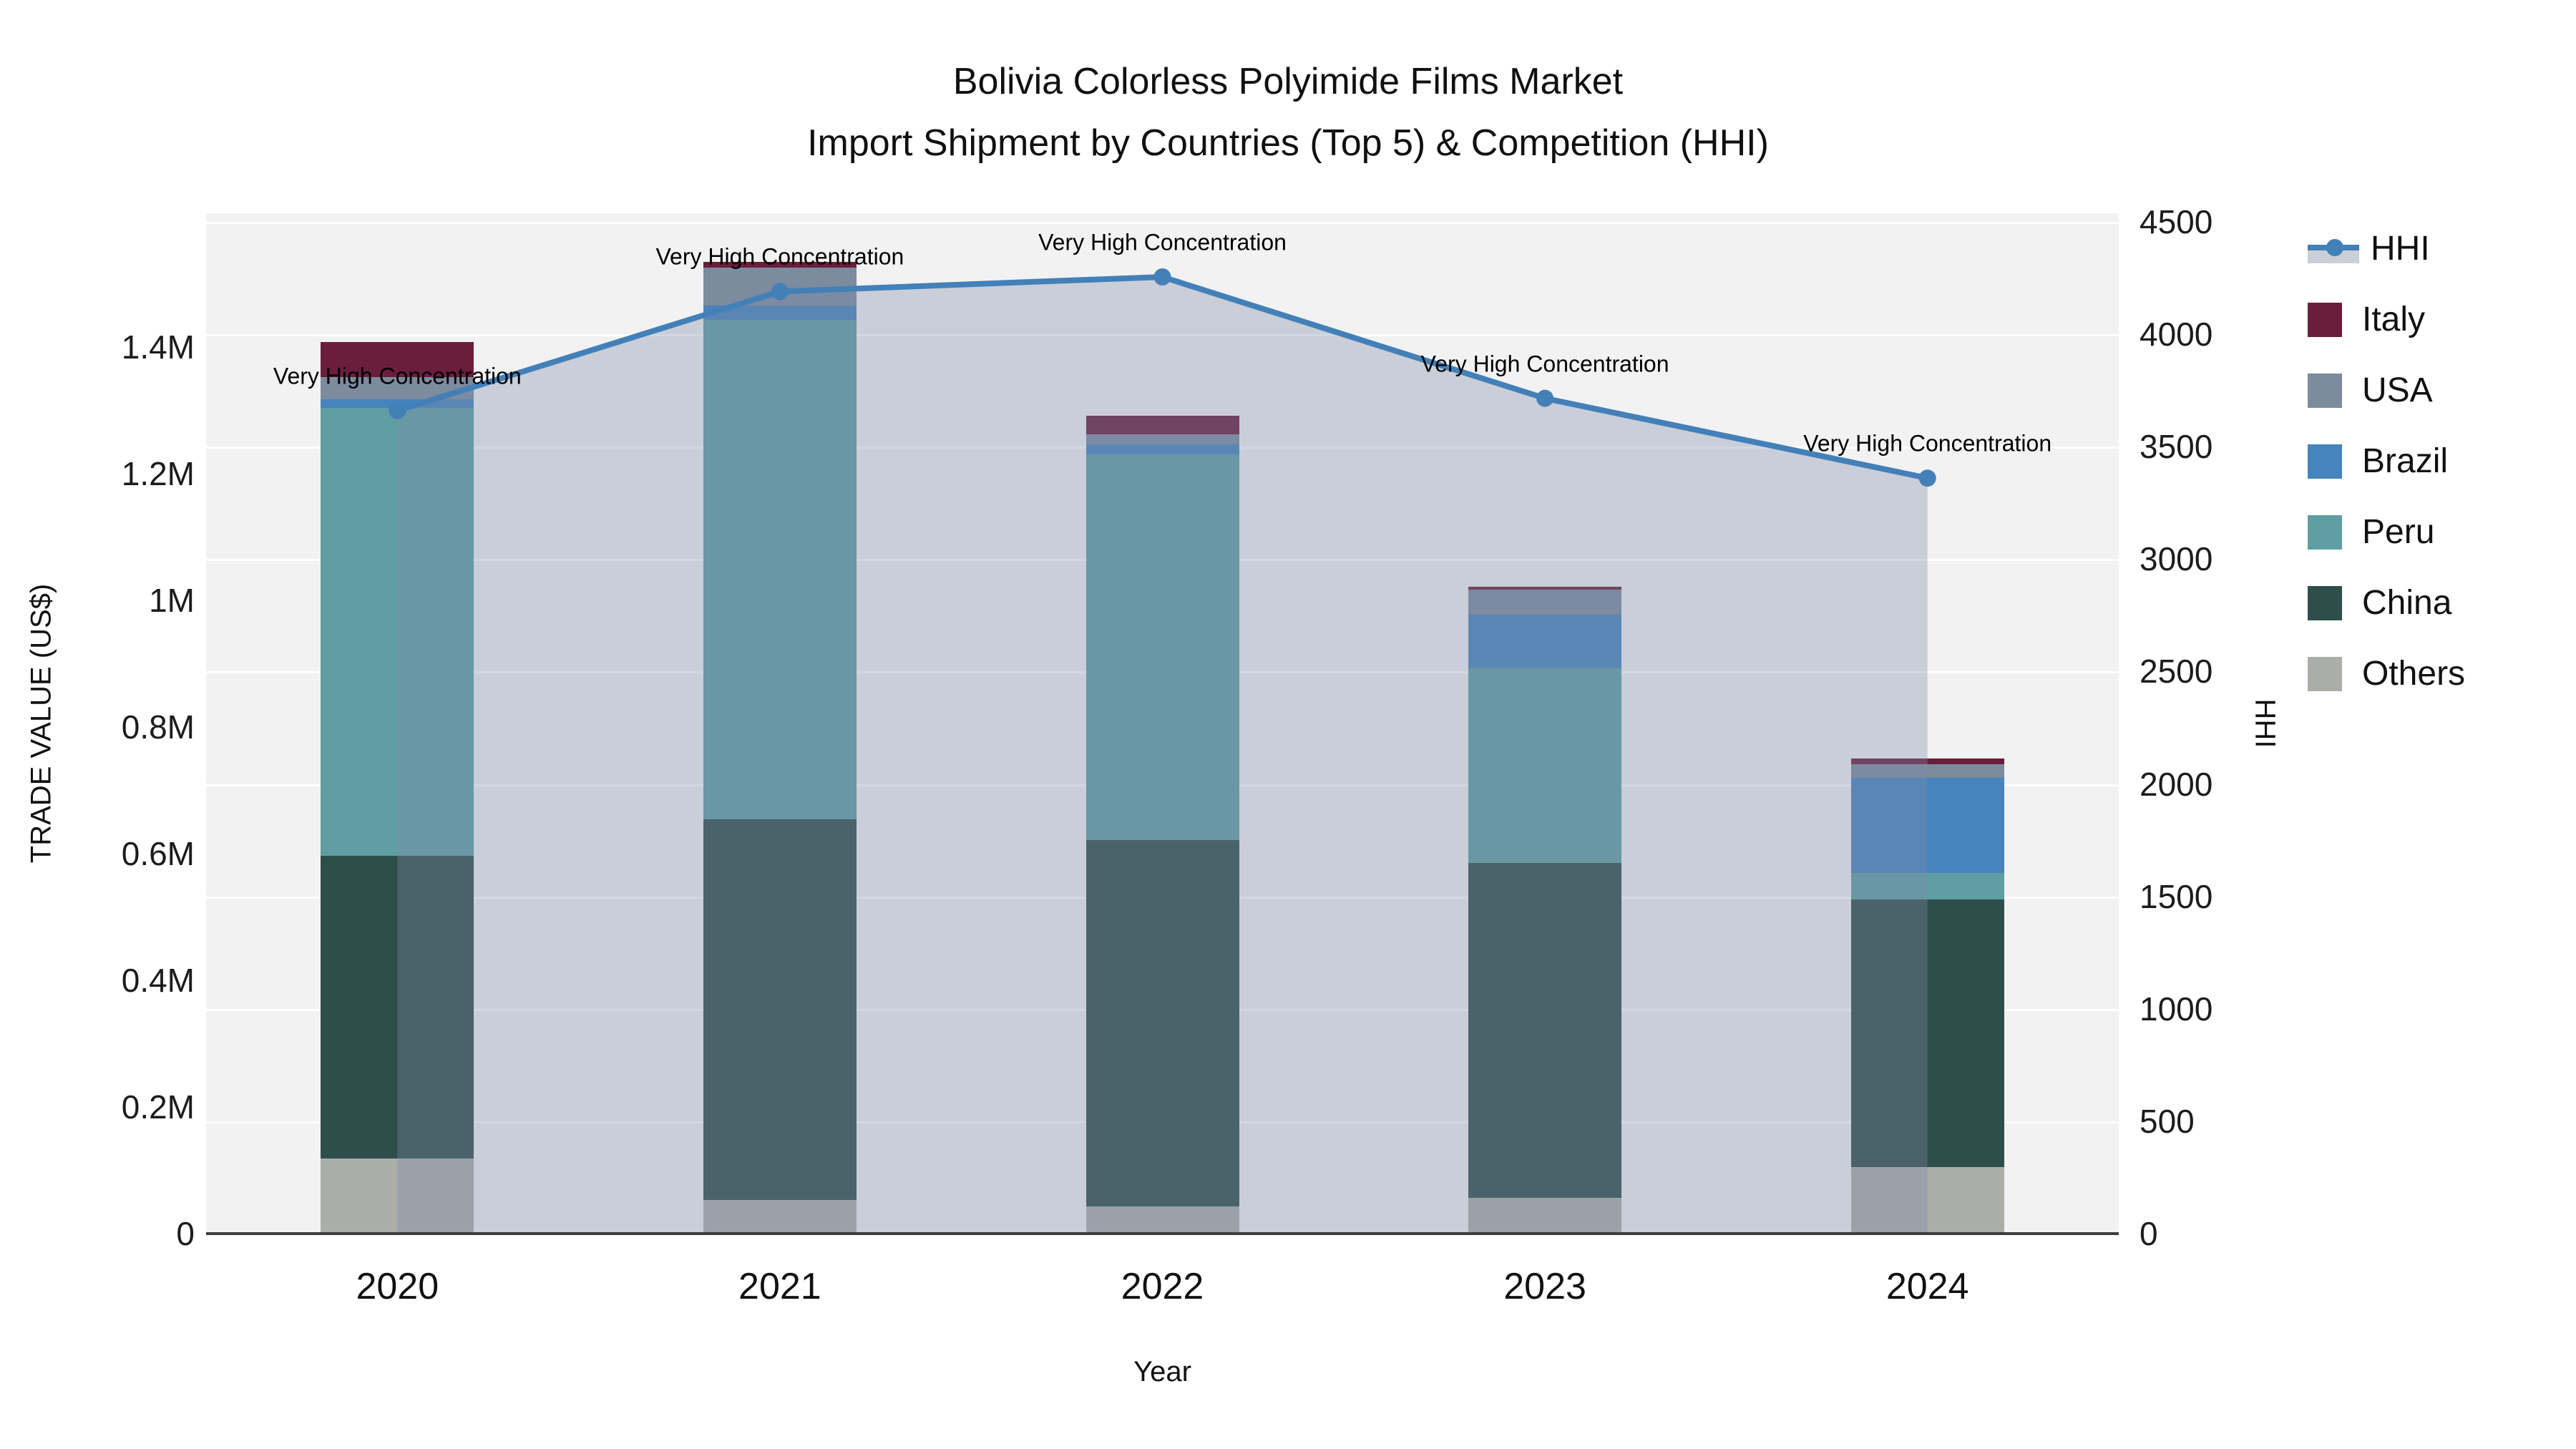 Image resolution: width=2576 pixels, height=1449 pixels. I want to click on legend-label: USA, so click(2397, 390).